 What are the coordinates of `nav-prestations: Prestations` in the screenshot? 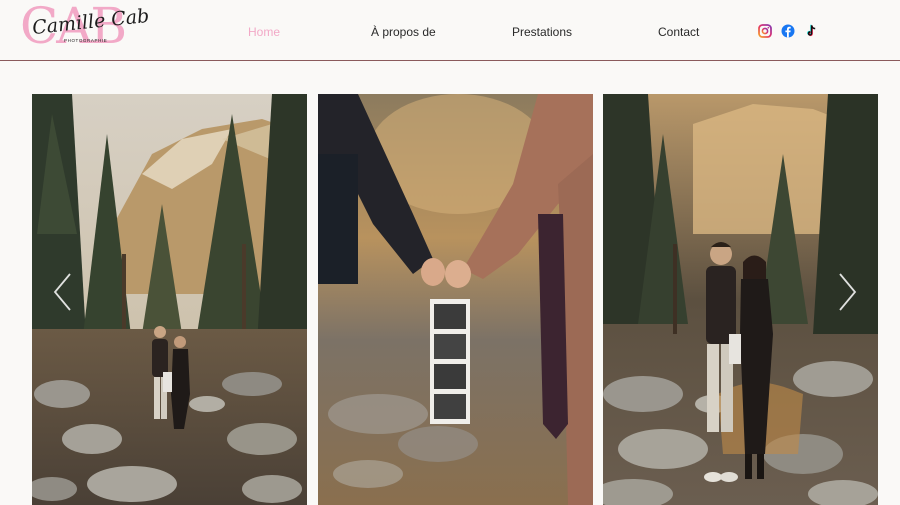 It's located at (542, 32).